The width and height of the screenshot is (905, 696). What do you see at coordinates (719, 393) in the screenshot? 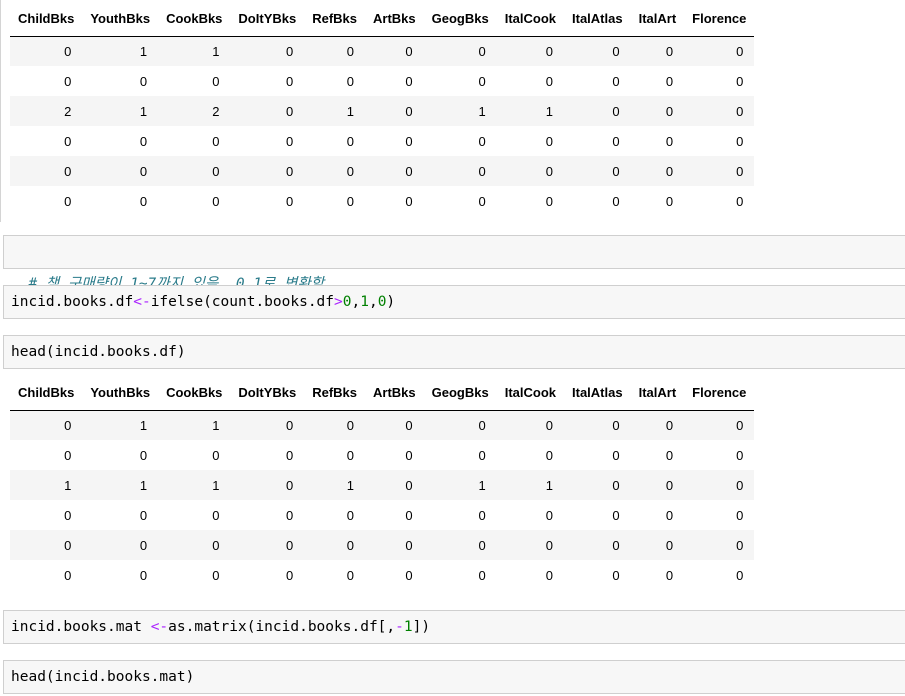
I see `column-header: Florence` at bounding box center [719, 393].